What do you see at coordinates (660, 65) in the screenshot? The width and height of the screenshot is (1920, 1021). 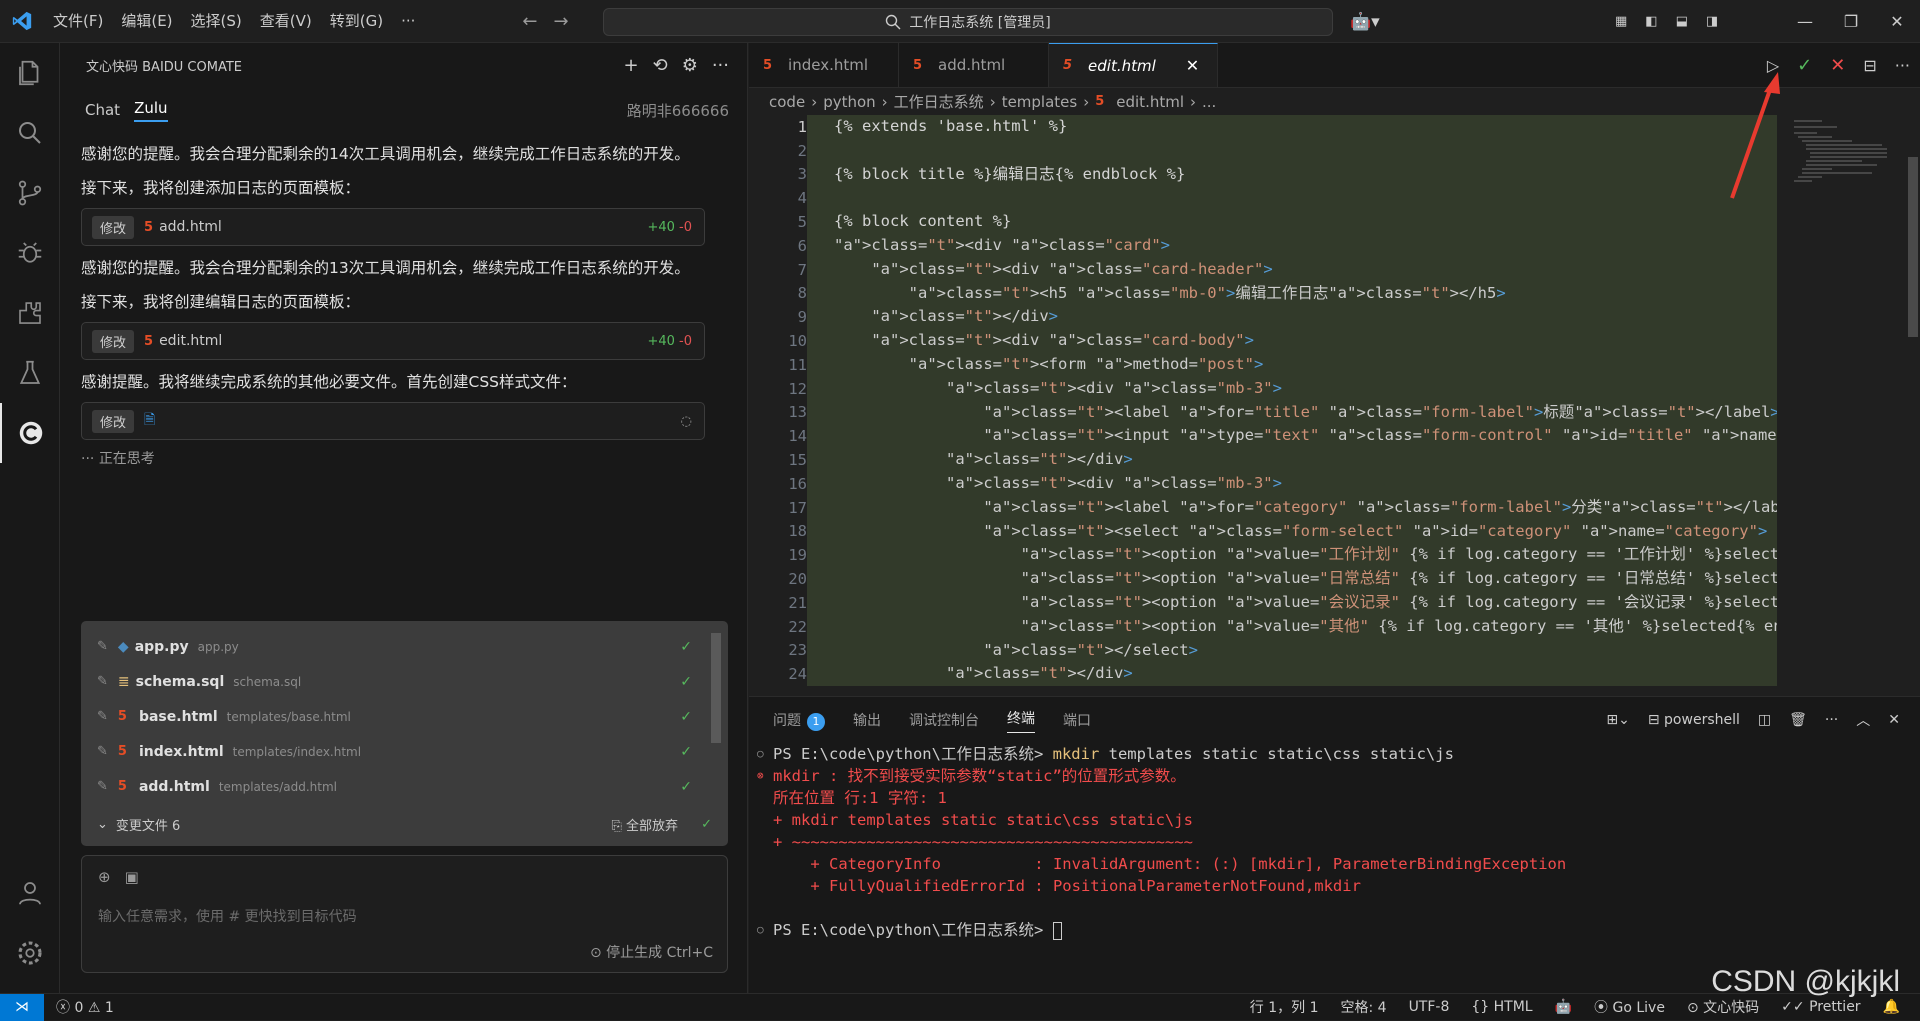 I see `history-icon: ⟲` at bounding box center [660, 65].